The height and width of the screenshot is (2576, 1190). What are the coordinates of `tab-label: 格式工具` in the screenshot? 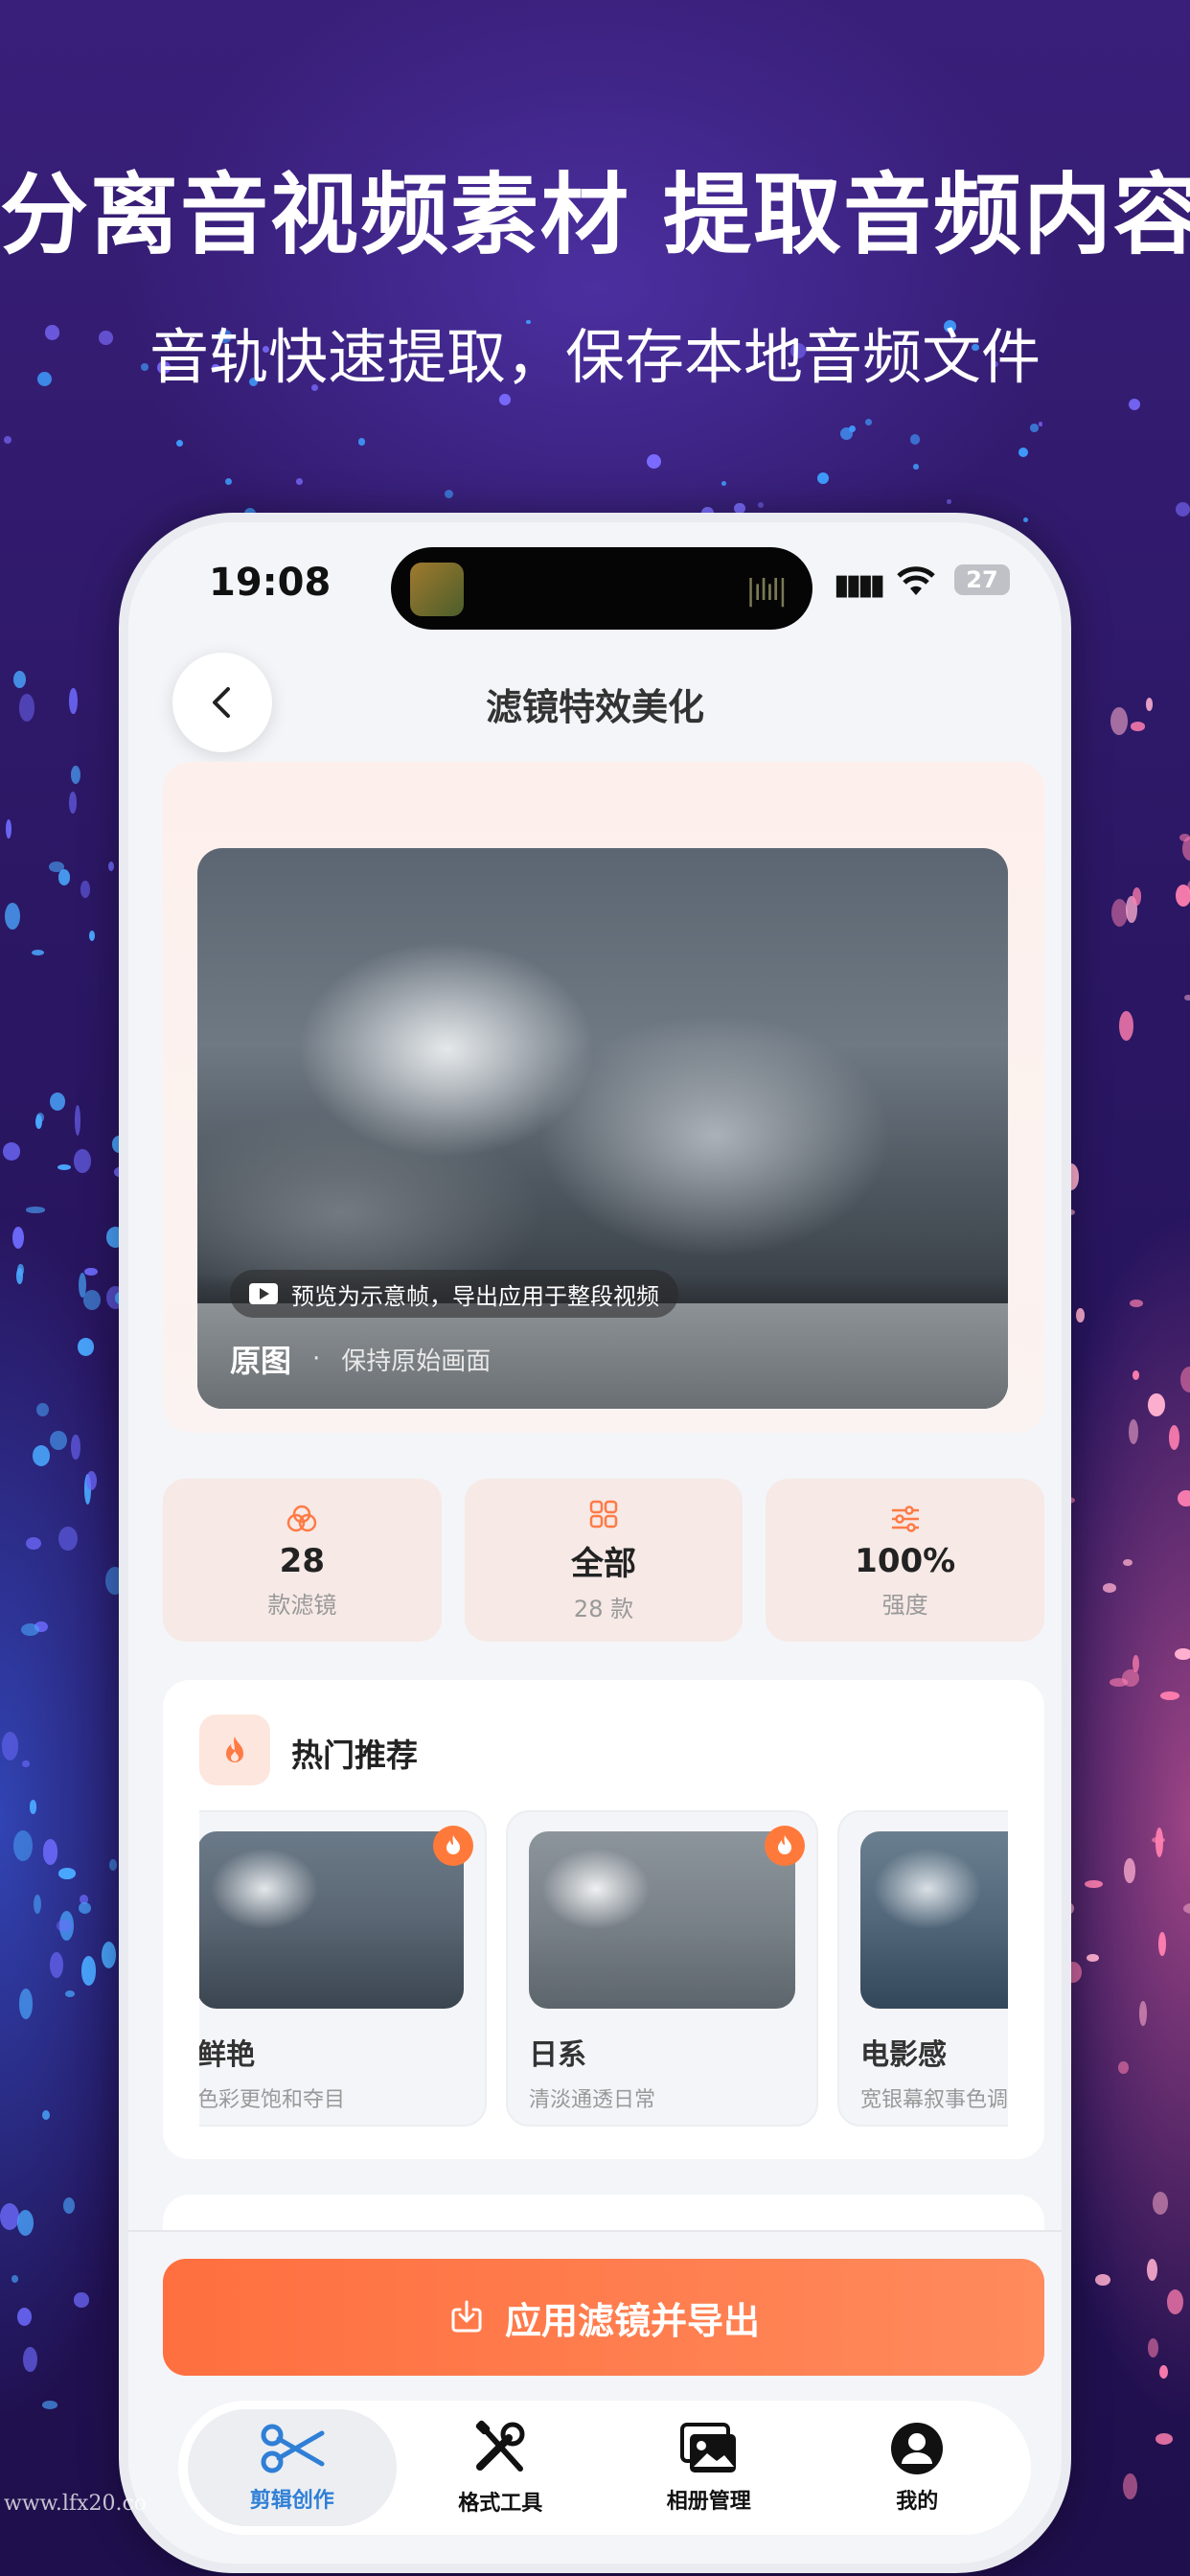 It's located at (500, 2504).